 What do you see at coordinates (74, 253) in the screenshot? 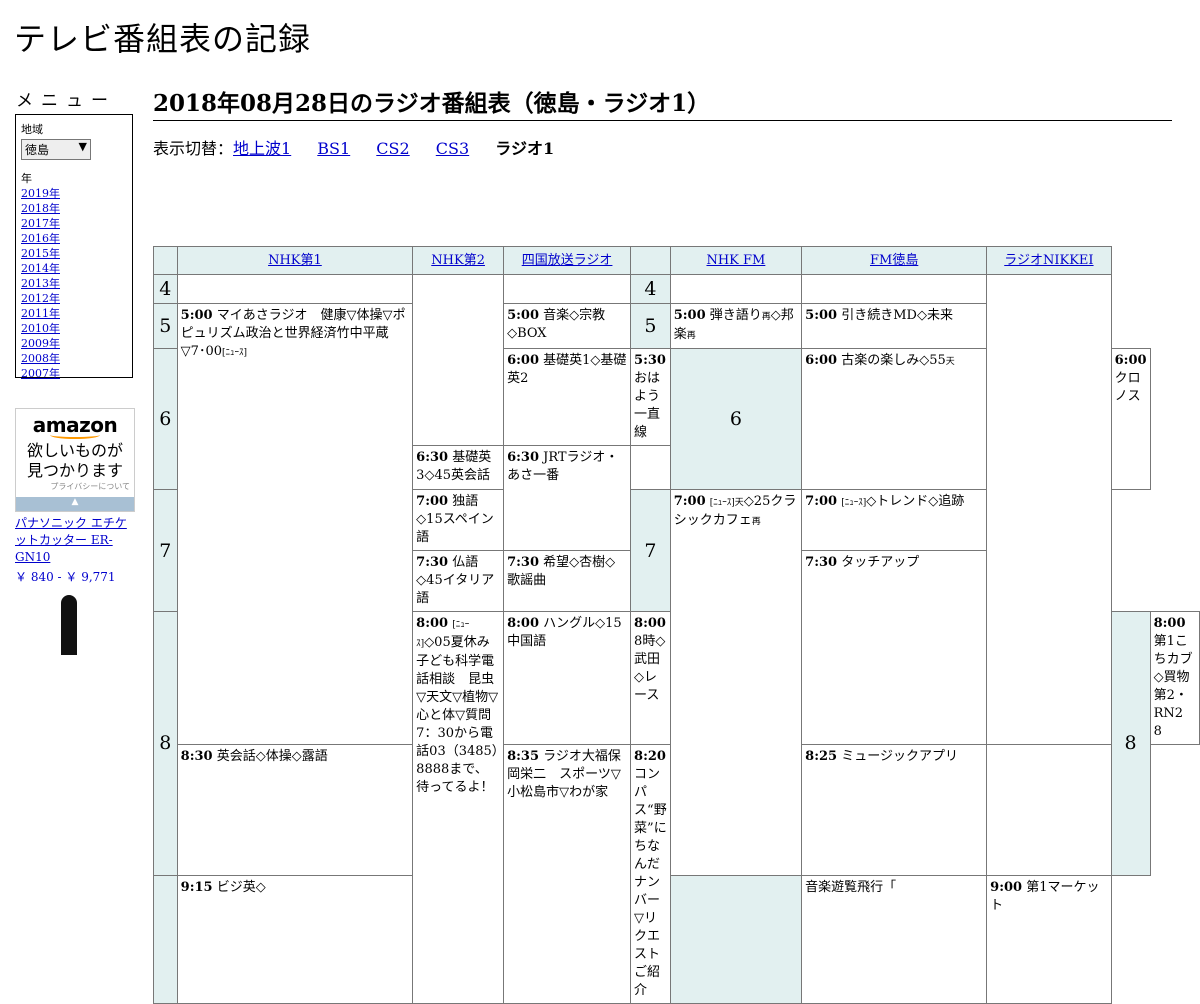
I see `year-link: 2015年` at bounding box center [74, 253].